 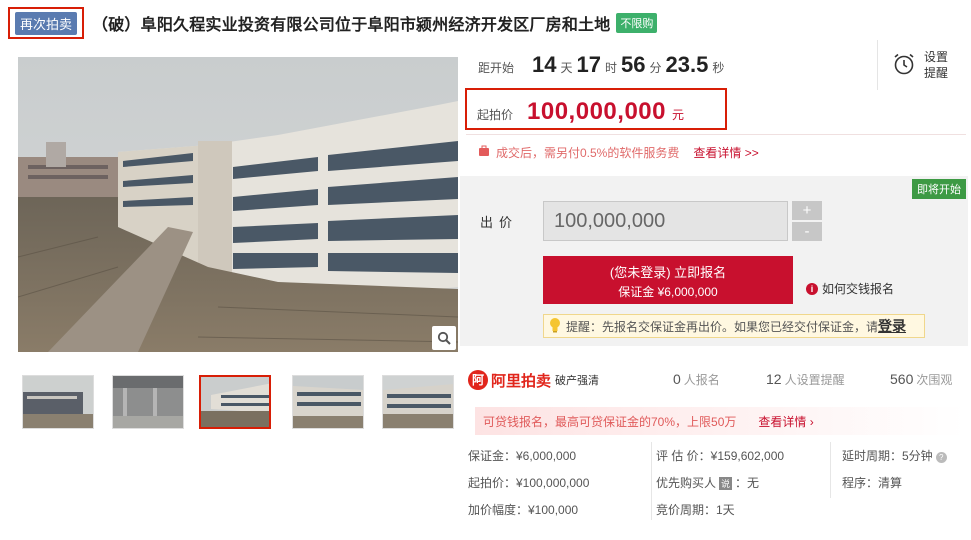 I want to click on login-reminder: 提醒：先报名交保证金再出价。如果您已经交付保证金，请 登录, so click(x=734, y=326).